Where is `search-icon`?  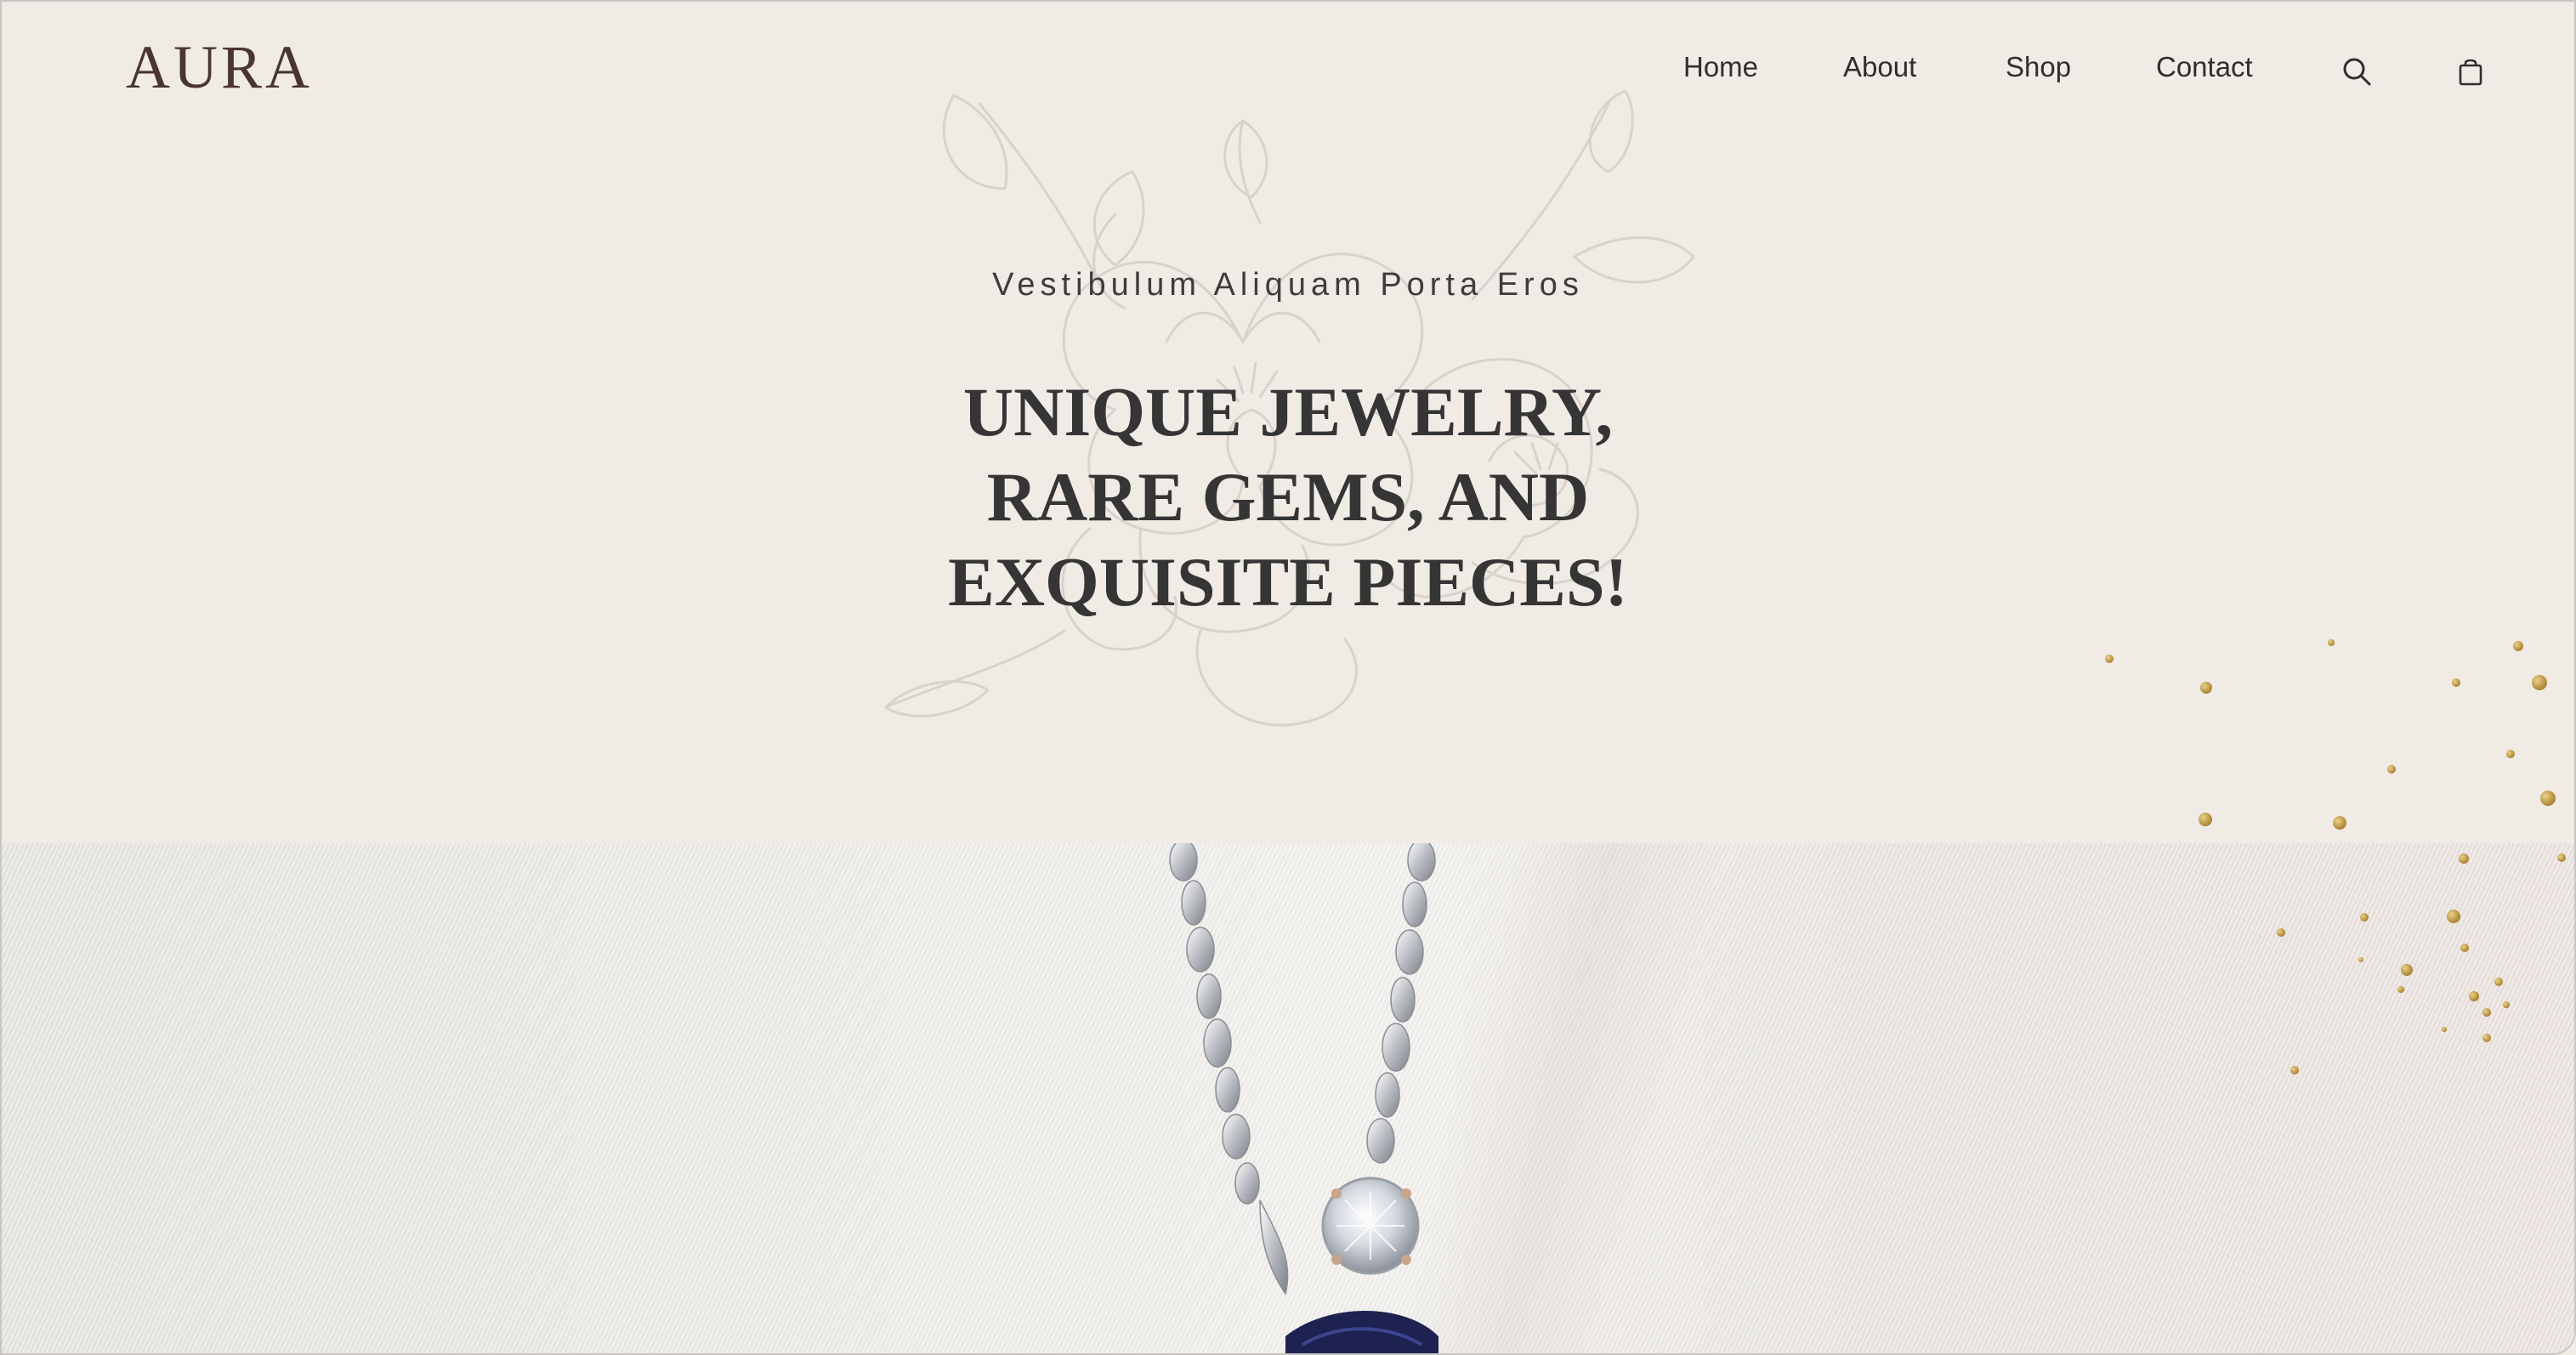
search-icon is located at coordinates (2357, 71).